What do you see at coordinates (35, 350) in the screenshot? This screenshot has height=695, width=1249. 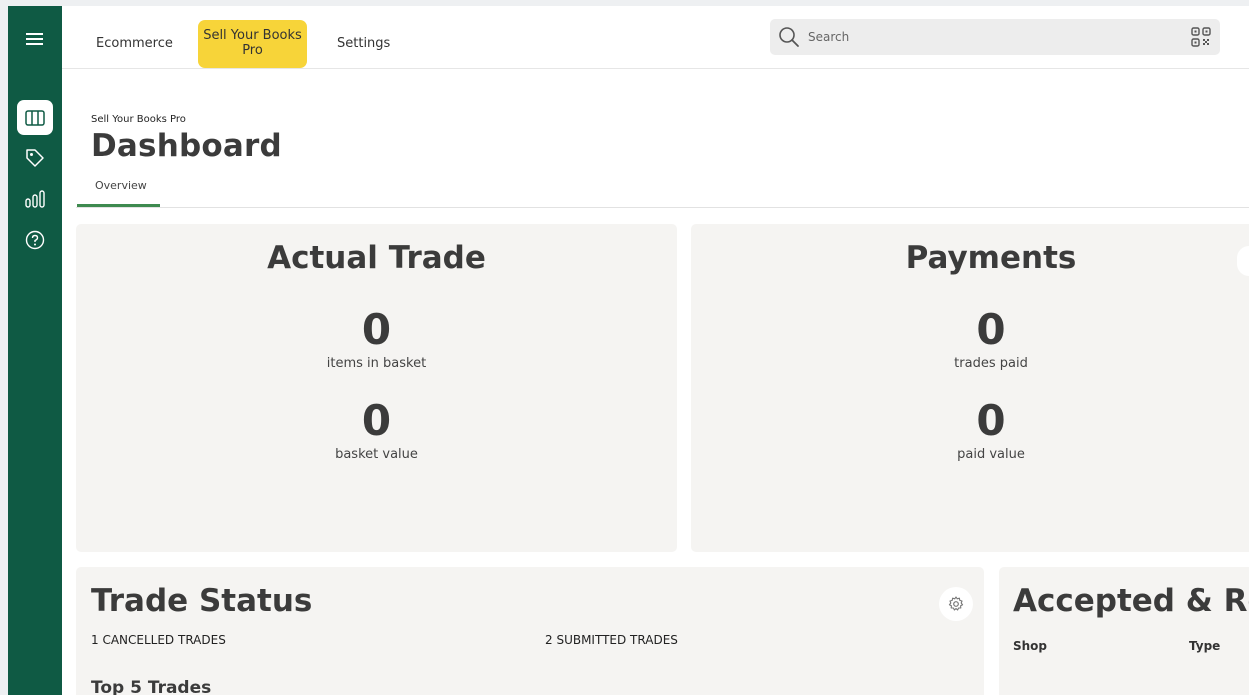 I see `left-rail` at bounding box center [35, 350].